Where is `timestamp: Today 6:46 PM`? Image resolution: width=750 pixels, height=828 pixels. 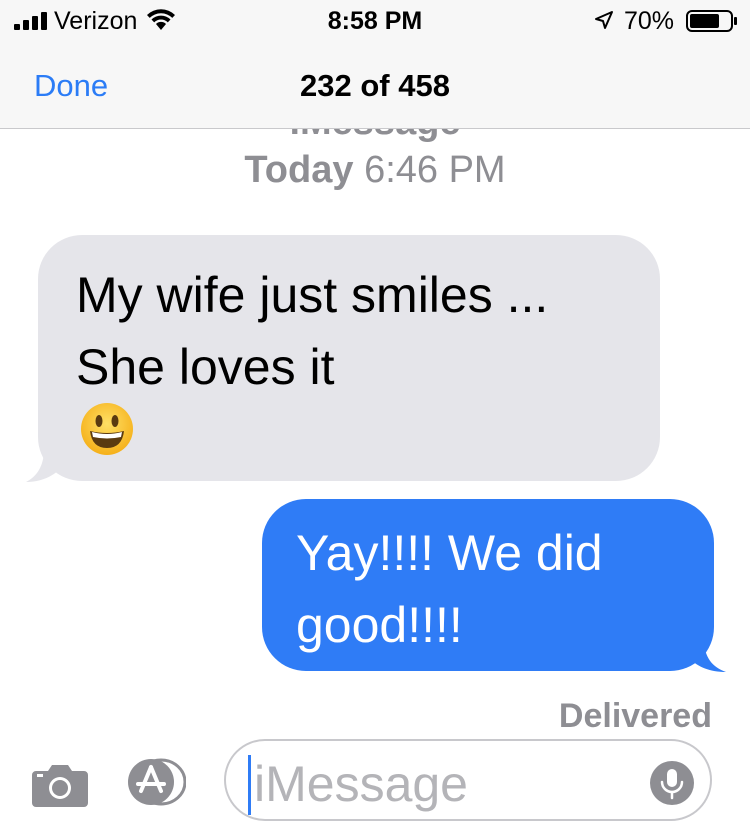 timestamp: Today 6:46 PM is located at coordinates (375, 170).